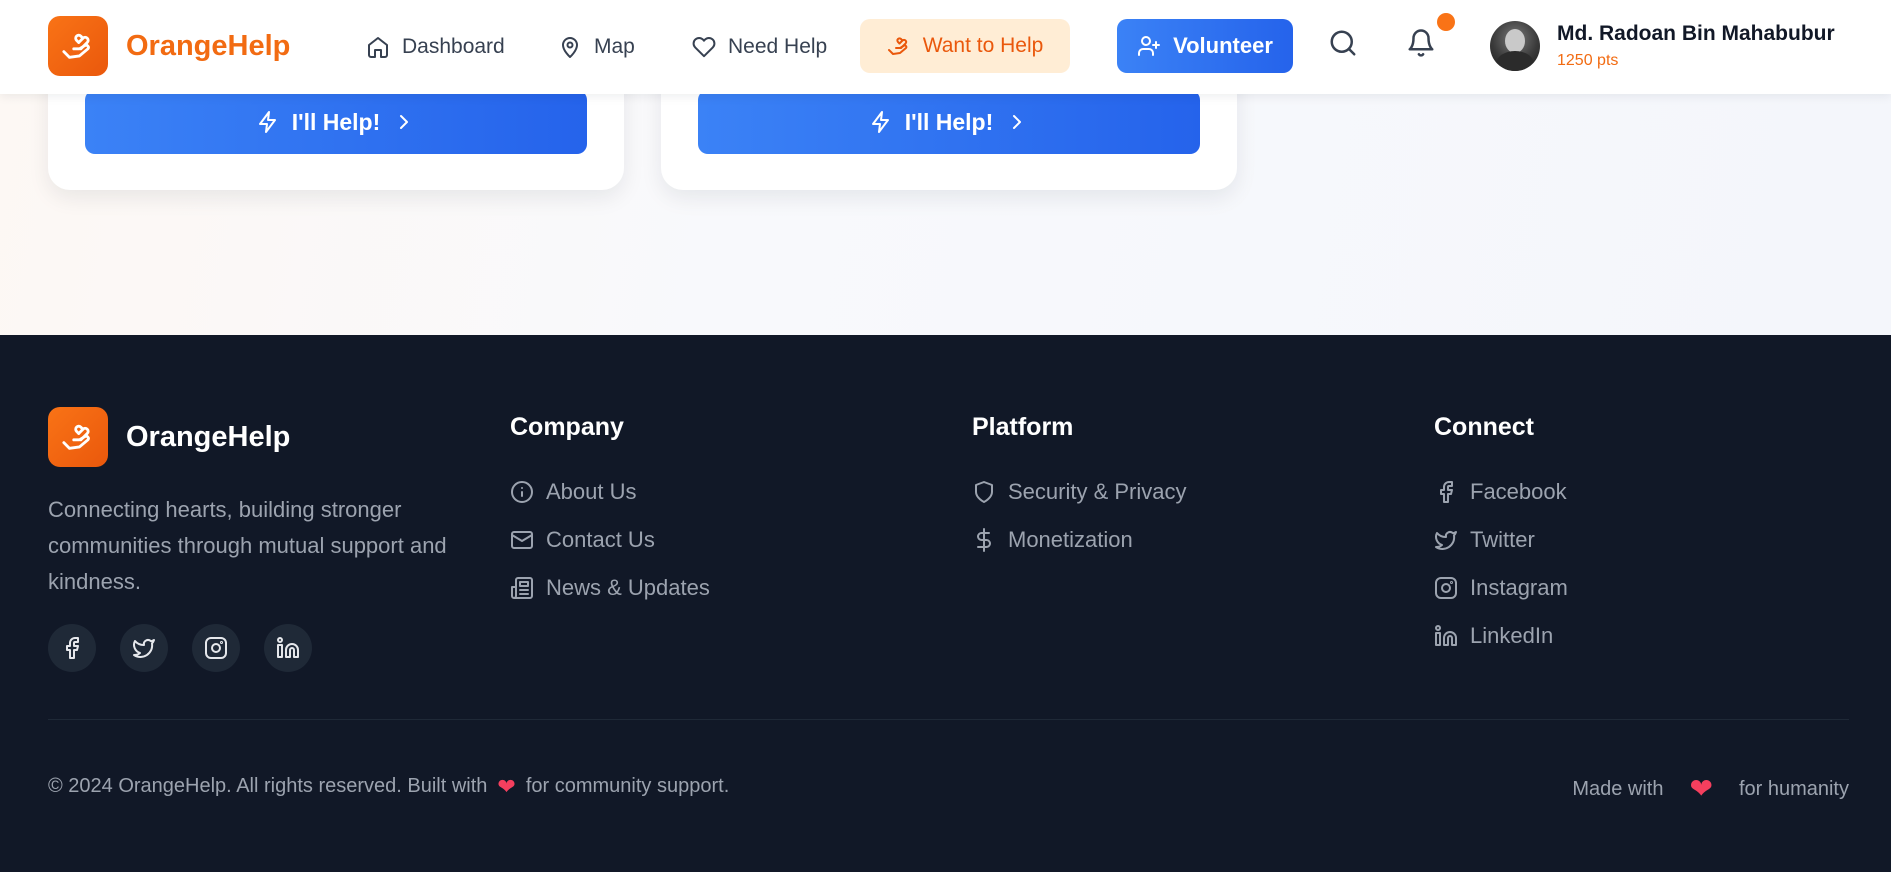 The height and width of the screenshot is (872, 1891). Describe the element at coordinates (1484, 540) in the screenshot. I see `footer-link-twitter: Twitter` at that location.